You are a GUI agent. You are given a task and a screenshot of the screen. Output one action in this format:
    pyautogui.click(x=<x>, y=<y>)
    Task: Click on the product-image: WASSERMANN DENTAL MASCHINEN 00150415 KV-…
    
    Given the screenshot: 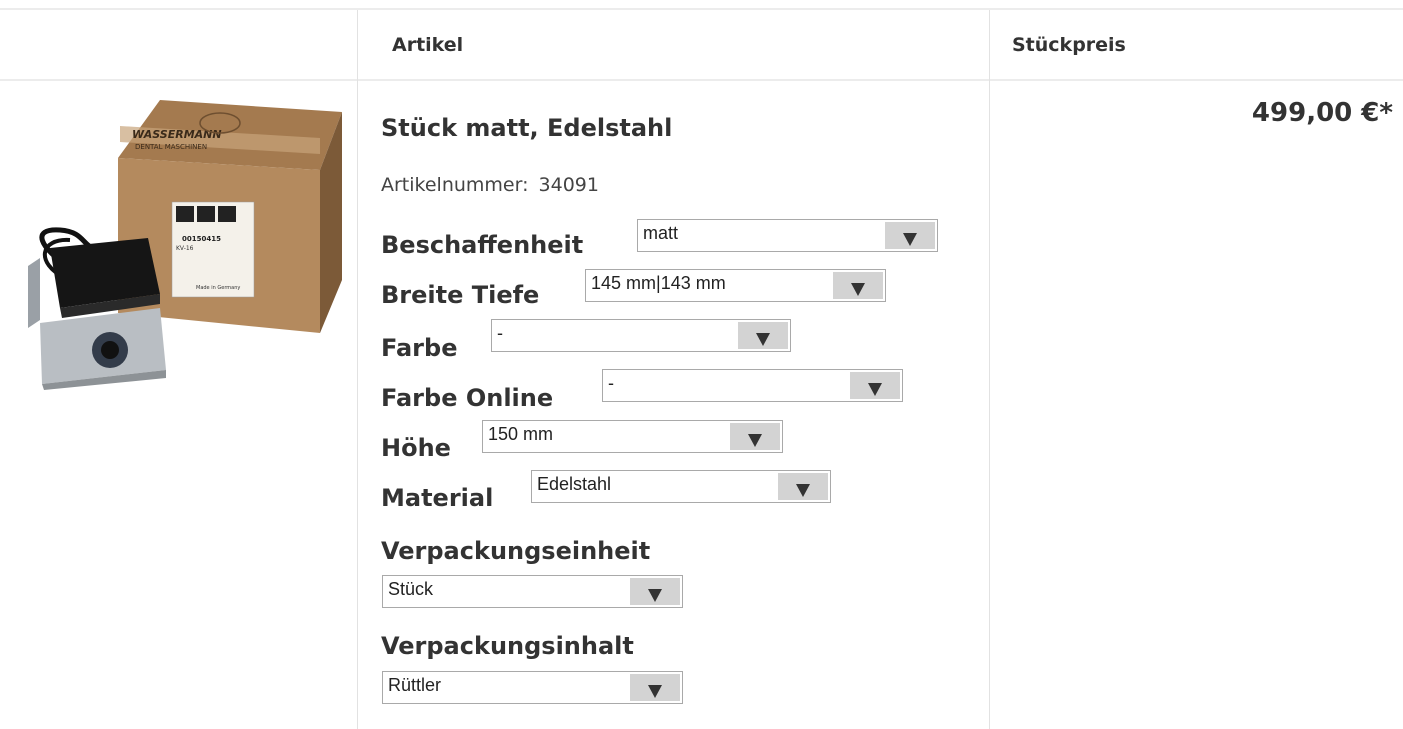 What is the action you would take?
    pyautogui.click(x=181, y=244)
    